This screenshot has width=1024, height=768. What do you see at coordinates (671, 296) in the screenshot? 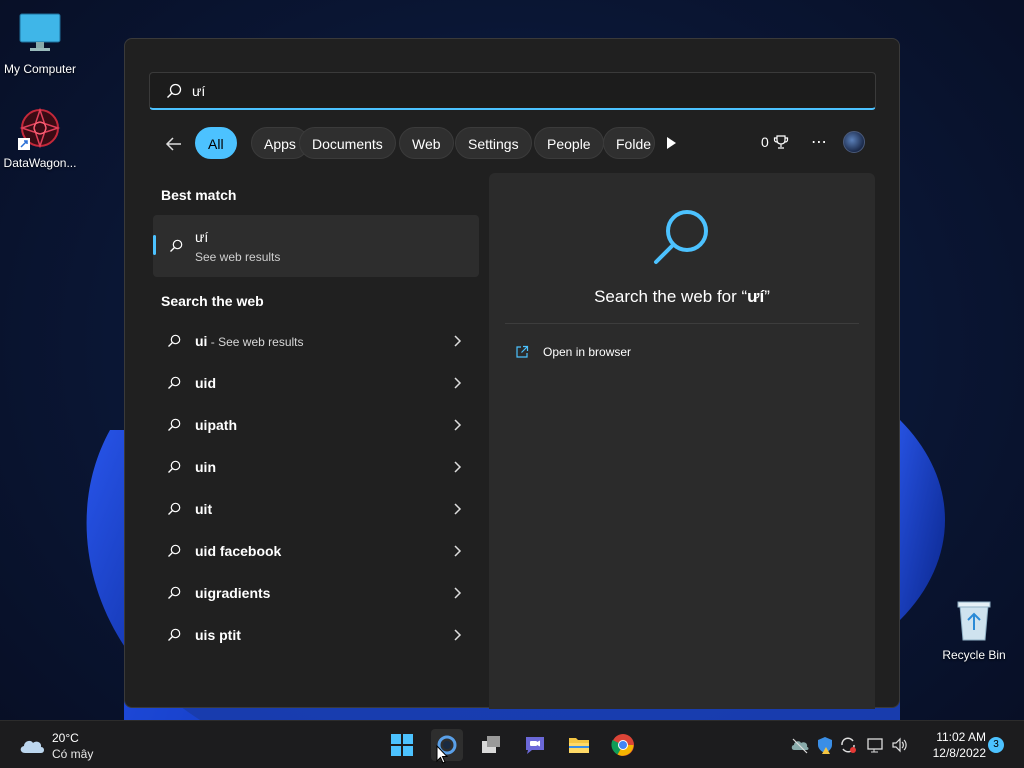
I see `preview-headline-prefix: Search the web for “` at bounding box center [671, 296].